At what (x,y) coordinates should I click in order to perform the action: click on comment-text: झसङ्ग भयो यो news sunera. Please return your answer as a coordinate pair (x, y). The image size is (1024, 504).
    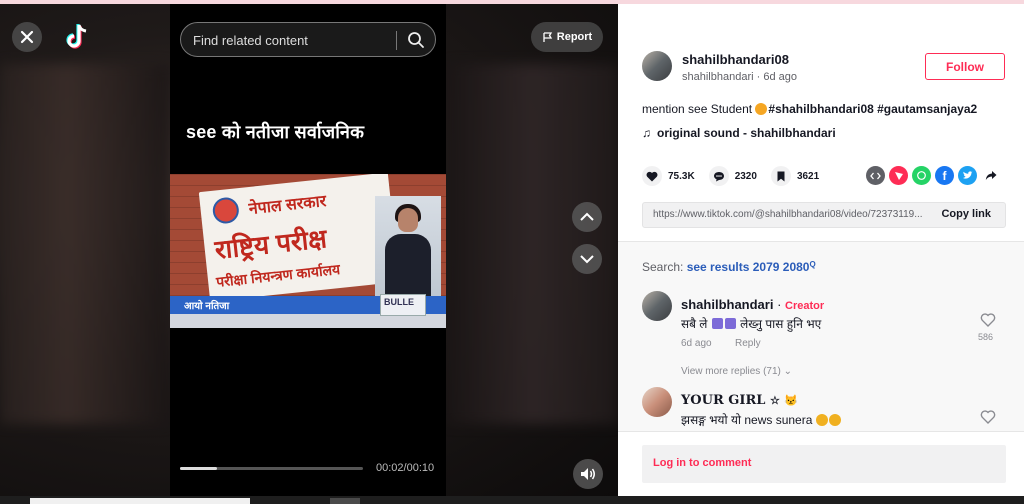
    Looking at the image, I should click on (761, 419).